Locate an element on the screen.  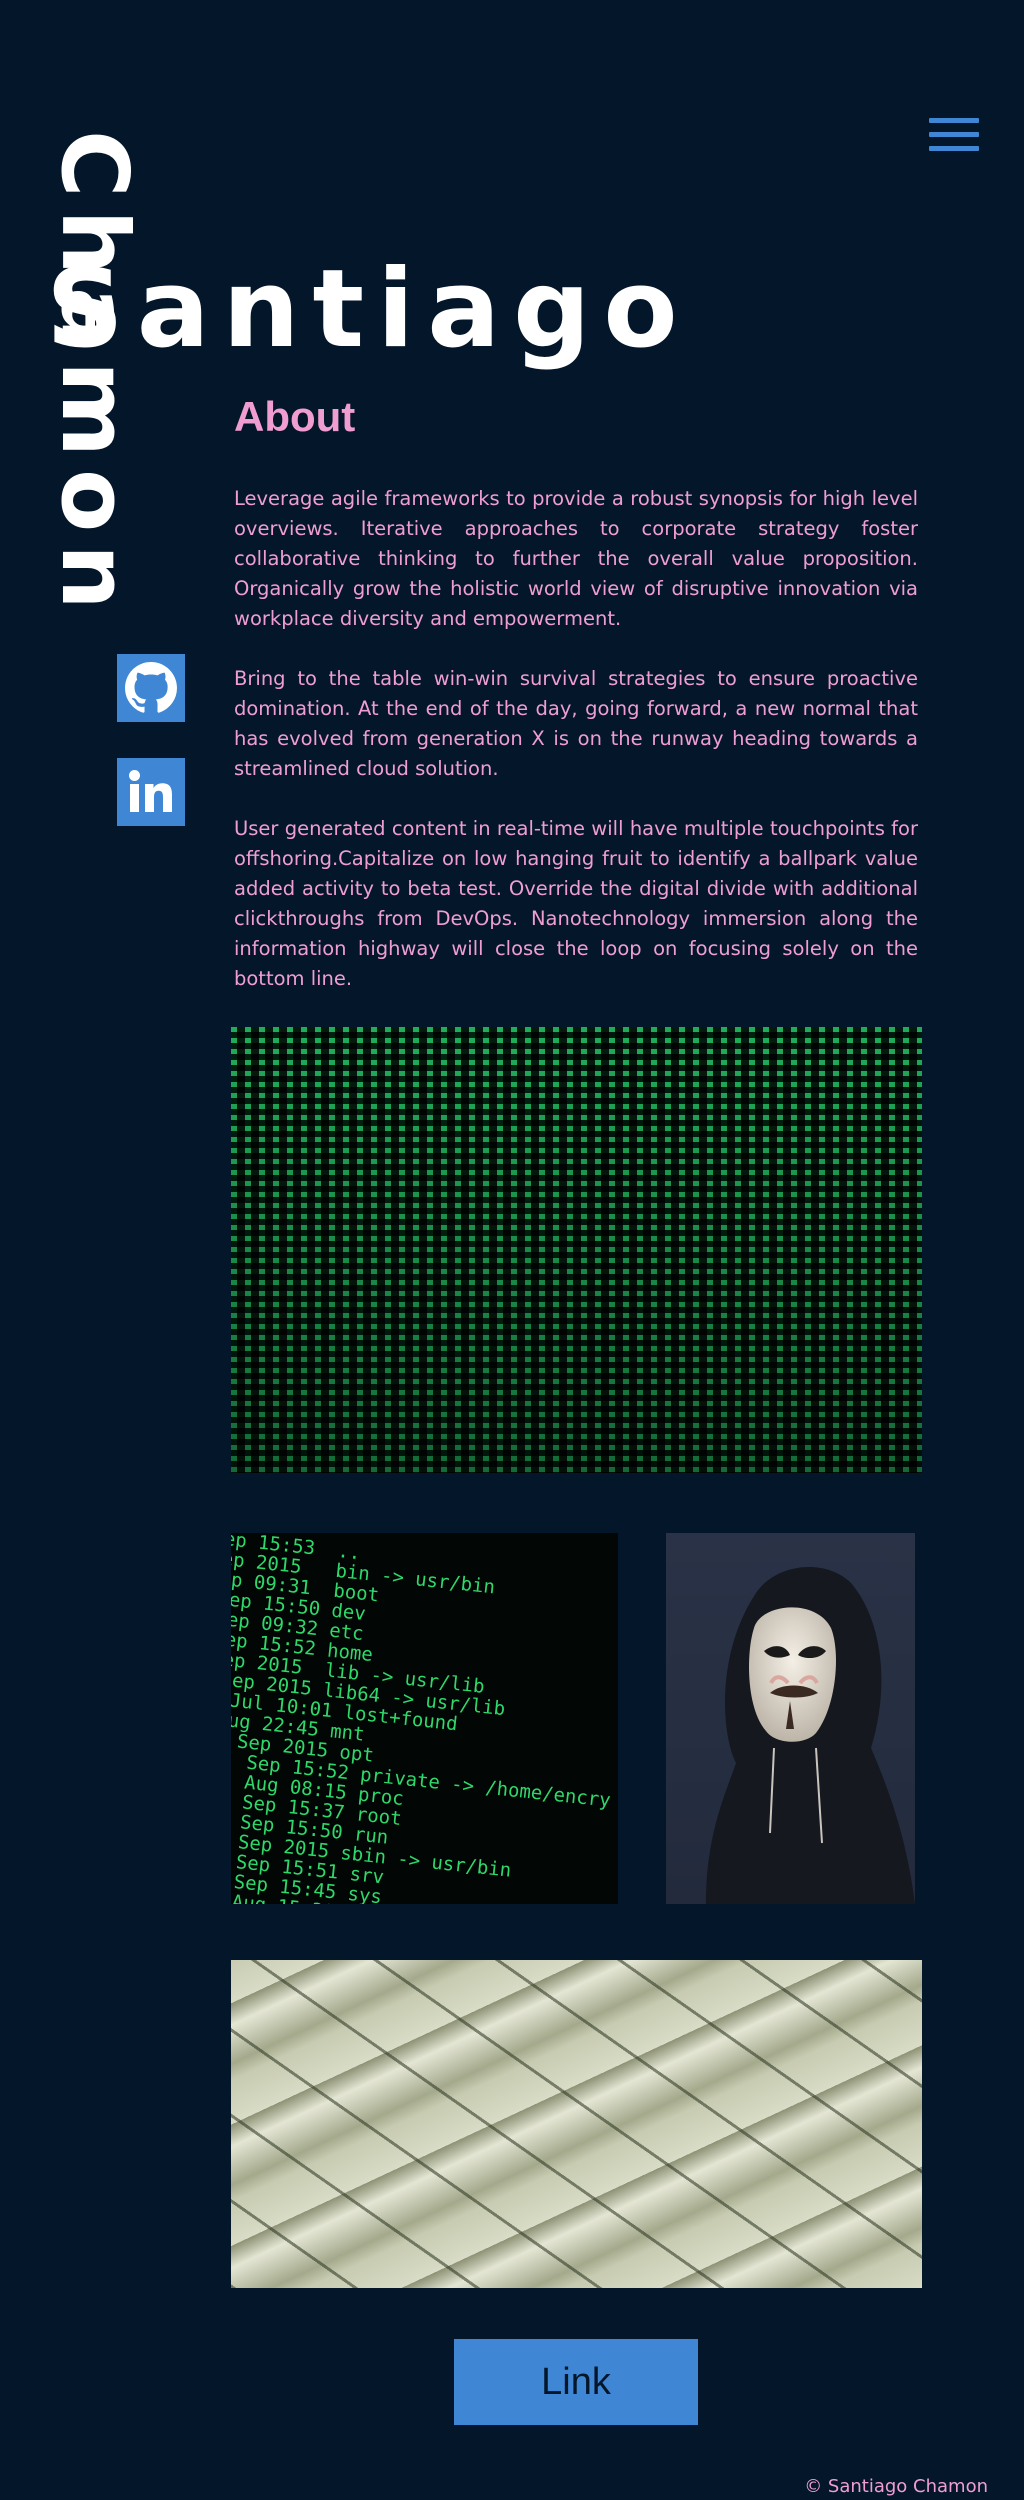
logo-first-name: Santiago is located at coordinates (368, 309).